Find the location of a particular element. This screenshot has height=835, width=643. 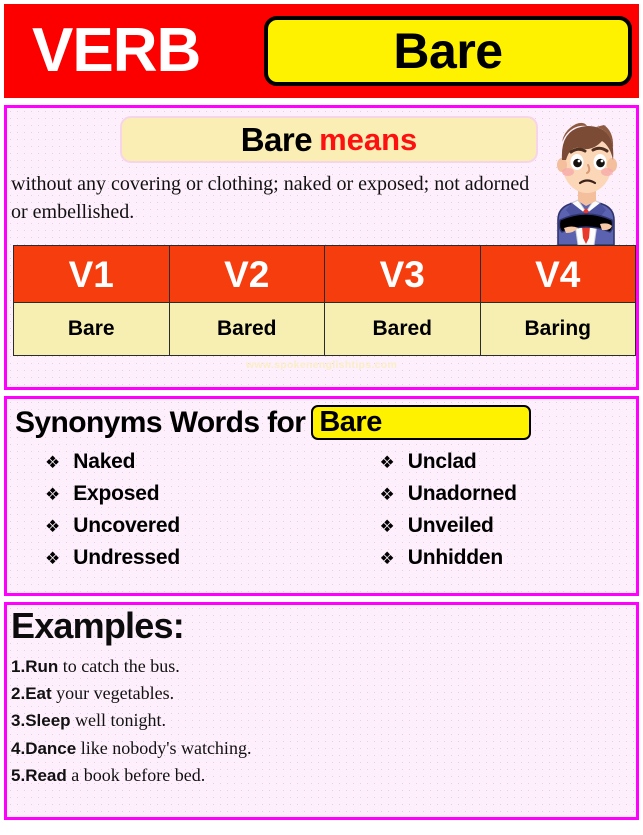

list-item: 3.Sleep well tonight. is located at coordinates (321, 720).